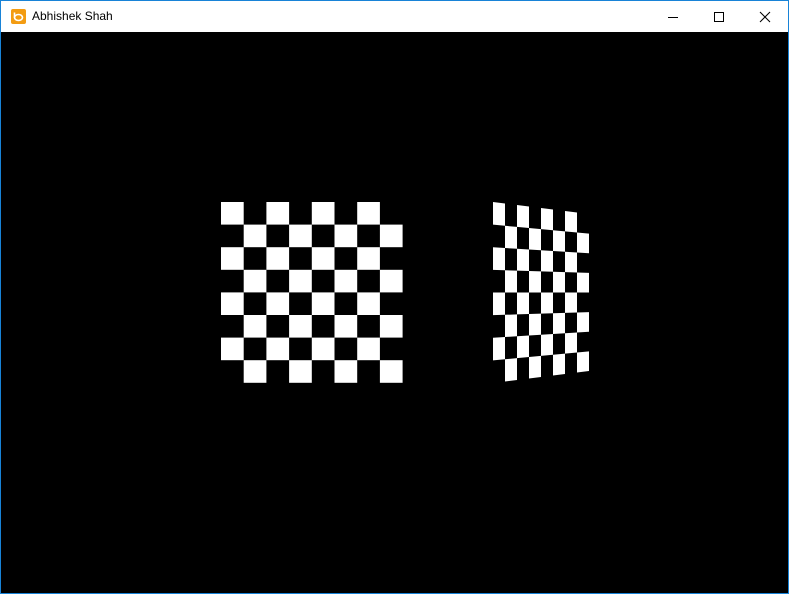 This screenshot has height=594, width=789. Describe the element at coordinates (394, 16) in the screenshot. I see `title-bar: Abhishek Shah` at that location.